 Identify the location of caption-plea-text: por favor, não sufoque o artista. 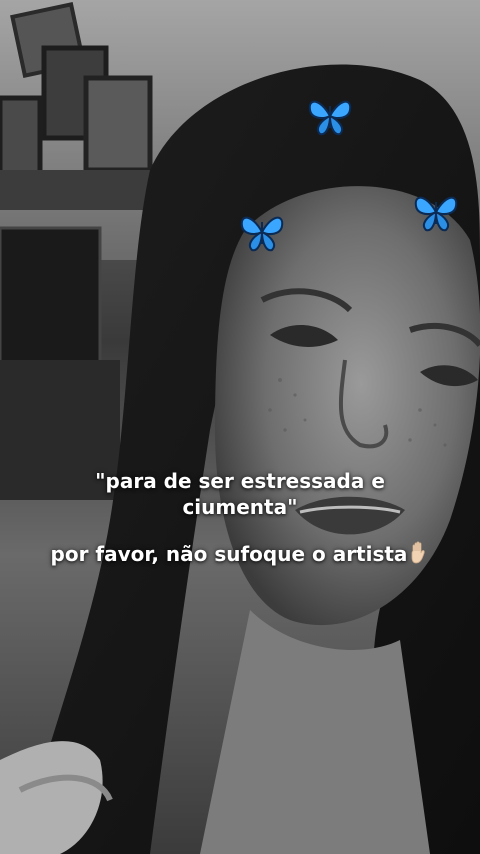
(229, 554).